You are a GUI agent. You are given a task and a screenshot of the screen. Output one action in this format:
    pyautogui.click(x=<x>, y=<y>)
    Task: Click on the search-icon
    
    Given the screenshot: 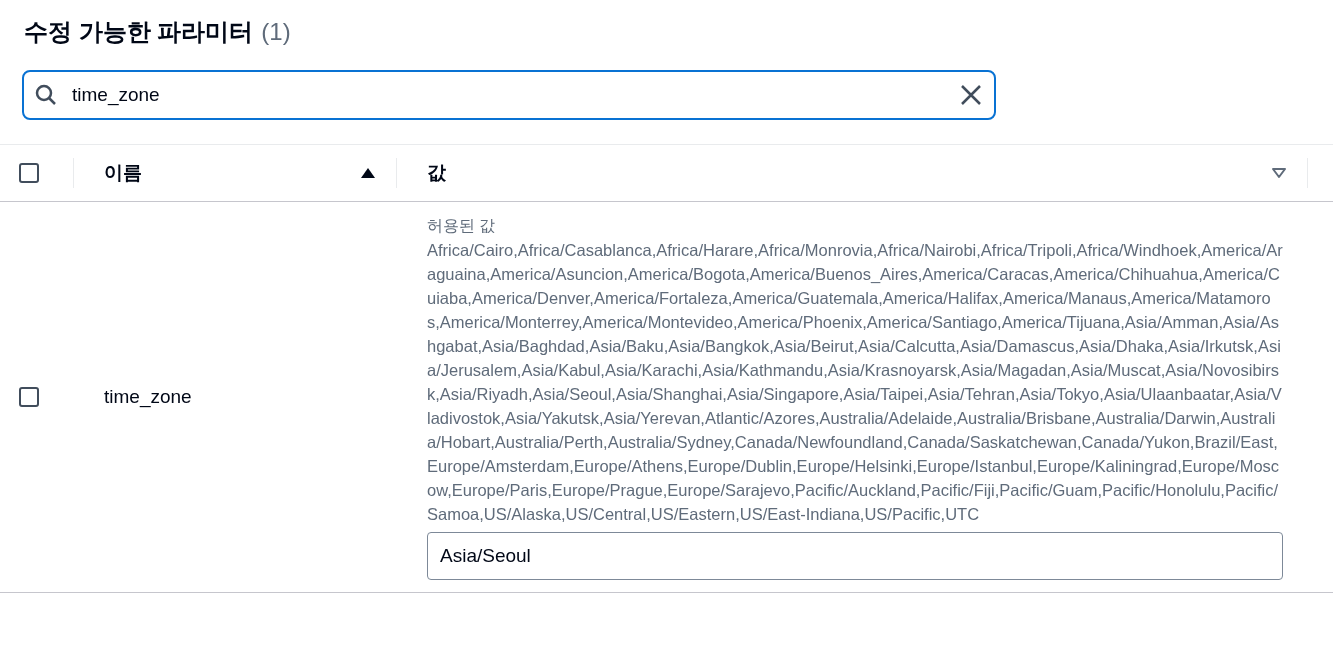 What is the action you would take?
    pyautogui.click(x=46, y=95)
    